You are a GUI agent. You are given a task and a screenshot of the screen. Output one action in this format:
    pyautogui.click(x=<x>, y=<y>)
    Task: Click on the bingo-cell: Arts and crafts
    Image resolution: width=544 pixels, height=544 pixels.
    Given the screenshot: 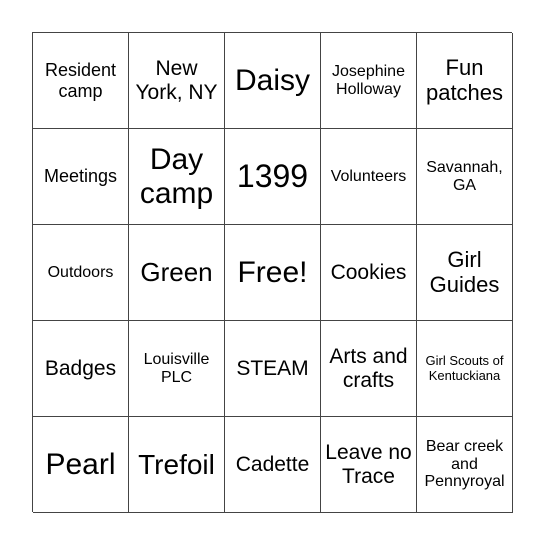 What is the action you would take?
    pyautogui.click(x=369, y=369)
    